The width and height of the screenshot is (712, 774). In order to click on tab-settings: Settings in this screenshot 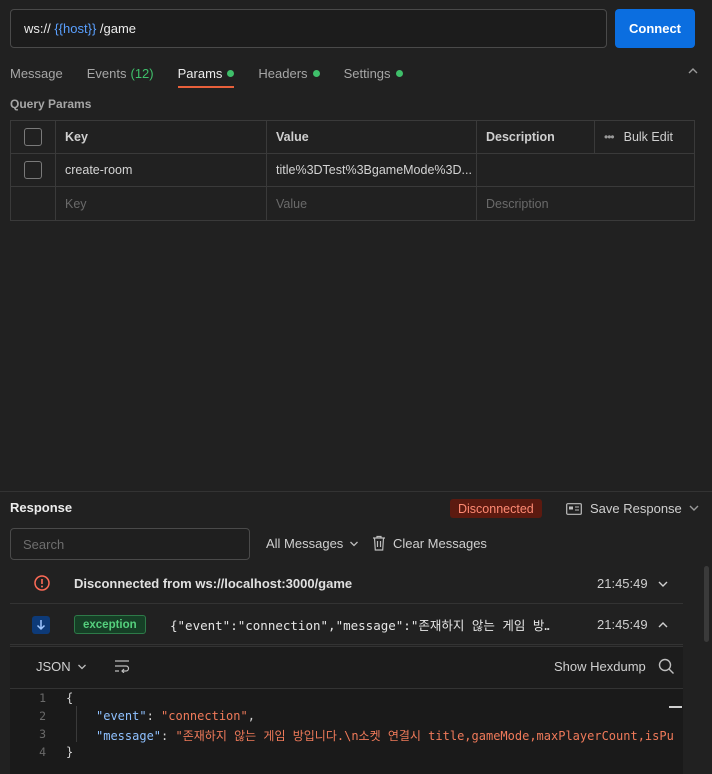, I will do `click(373, 73)`.